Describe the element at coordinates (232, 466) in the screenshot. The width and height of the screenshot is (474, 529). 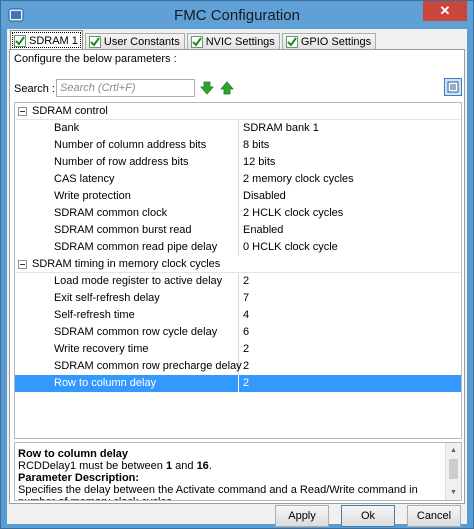
I see `description-range: RCDDelay1 must be between 1 and 16.` at that location.